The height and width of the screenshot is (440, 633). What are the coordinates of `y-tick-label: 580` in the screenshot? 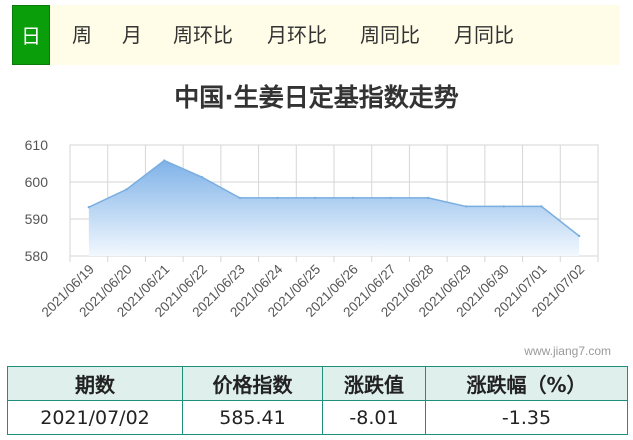 It's located at (37, 256).